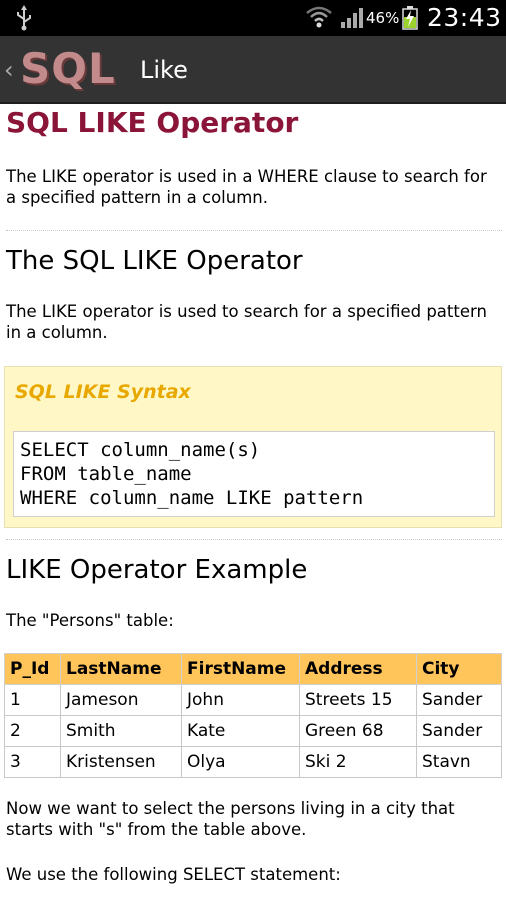 Image resolution: width=506 pixels, height=900 pixels. Describe the element at coordinates (459, 762) in the screenshot. I see `table-cell: Stavn` at that location.